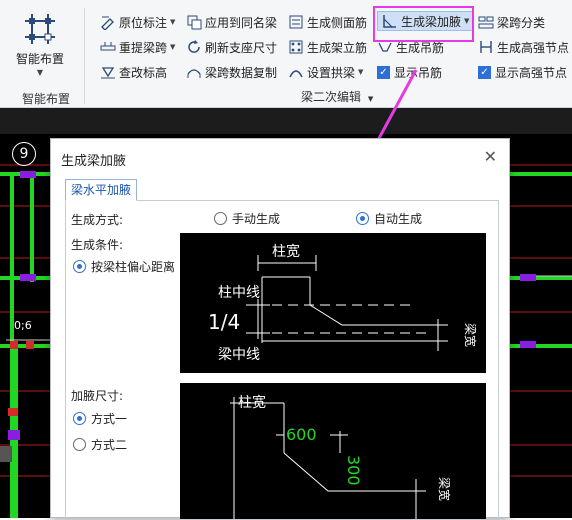 The image size is (572, 520). Describe the element at coordinates (224, 322) in the screenshot. I see `preview1-ratio: 1/4` at that location.